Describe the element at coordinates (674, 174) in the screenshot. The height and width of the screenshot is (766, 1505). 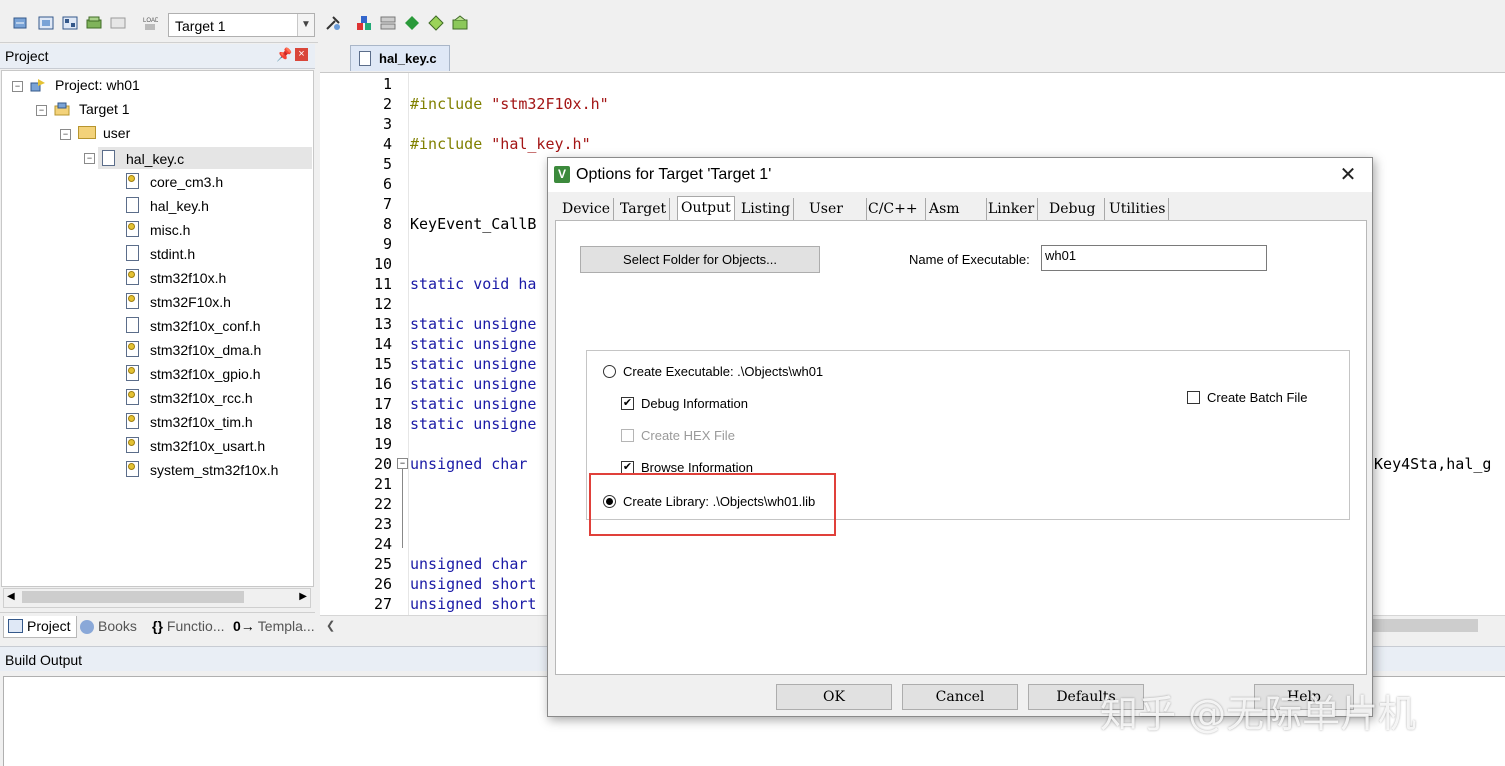
I see `dialog-title: Options for Target 'Target 1'` at that location.